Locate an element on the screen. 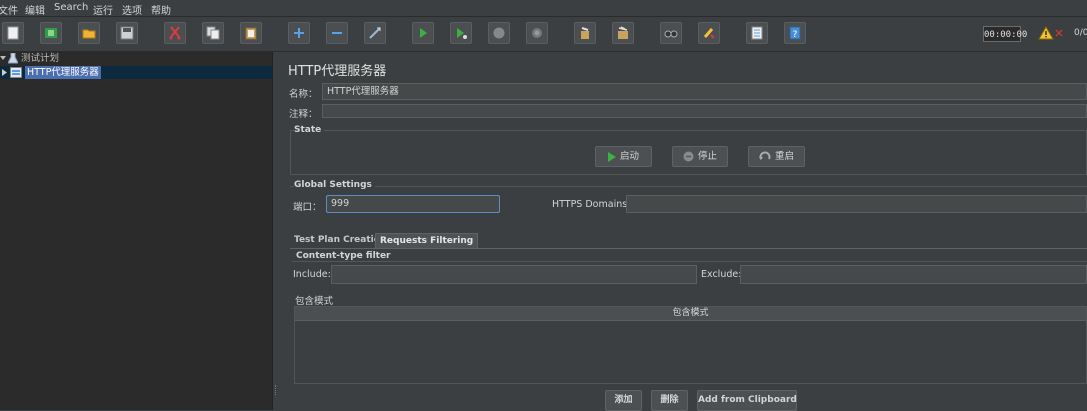  search-button is located at coordinates (671, 33).